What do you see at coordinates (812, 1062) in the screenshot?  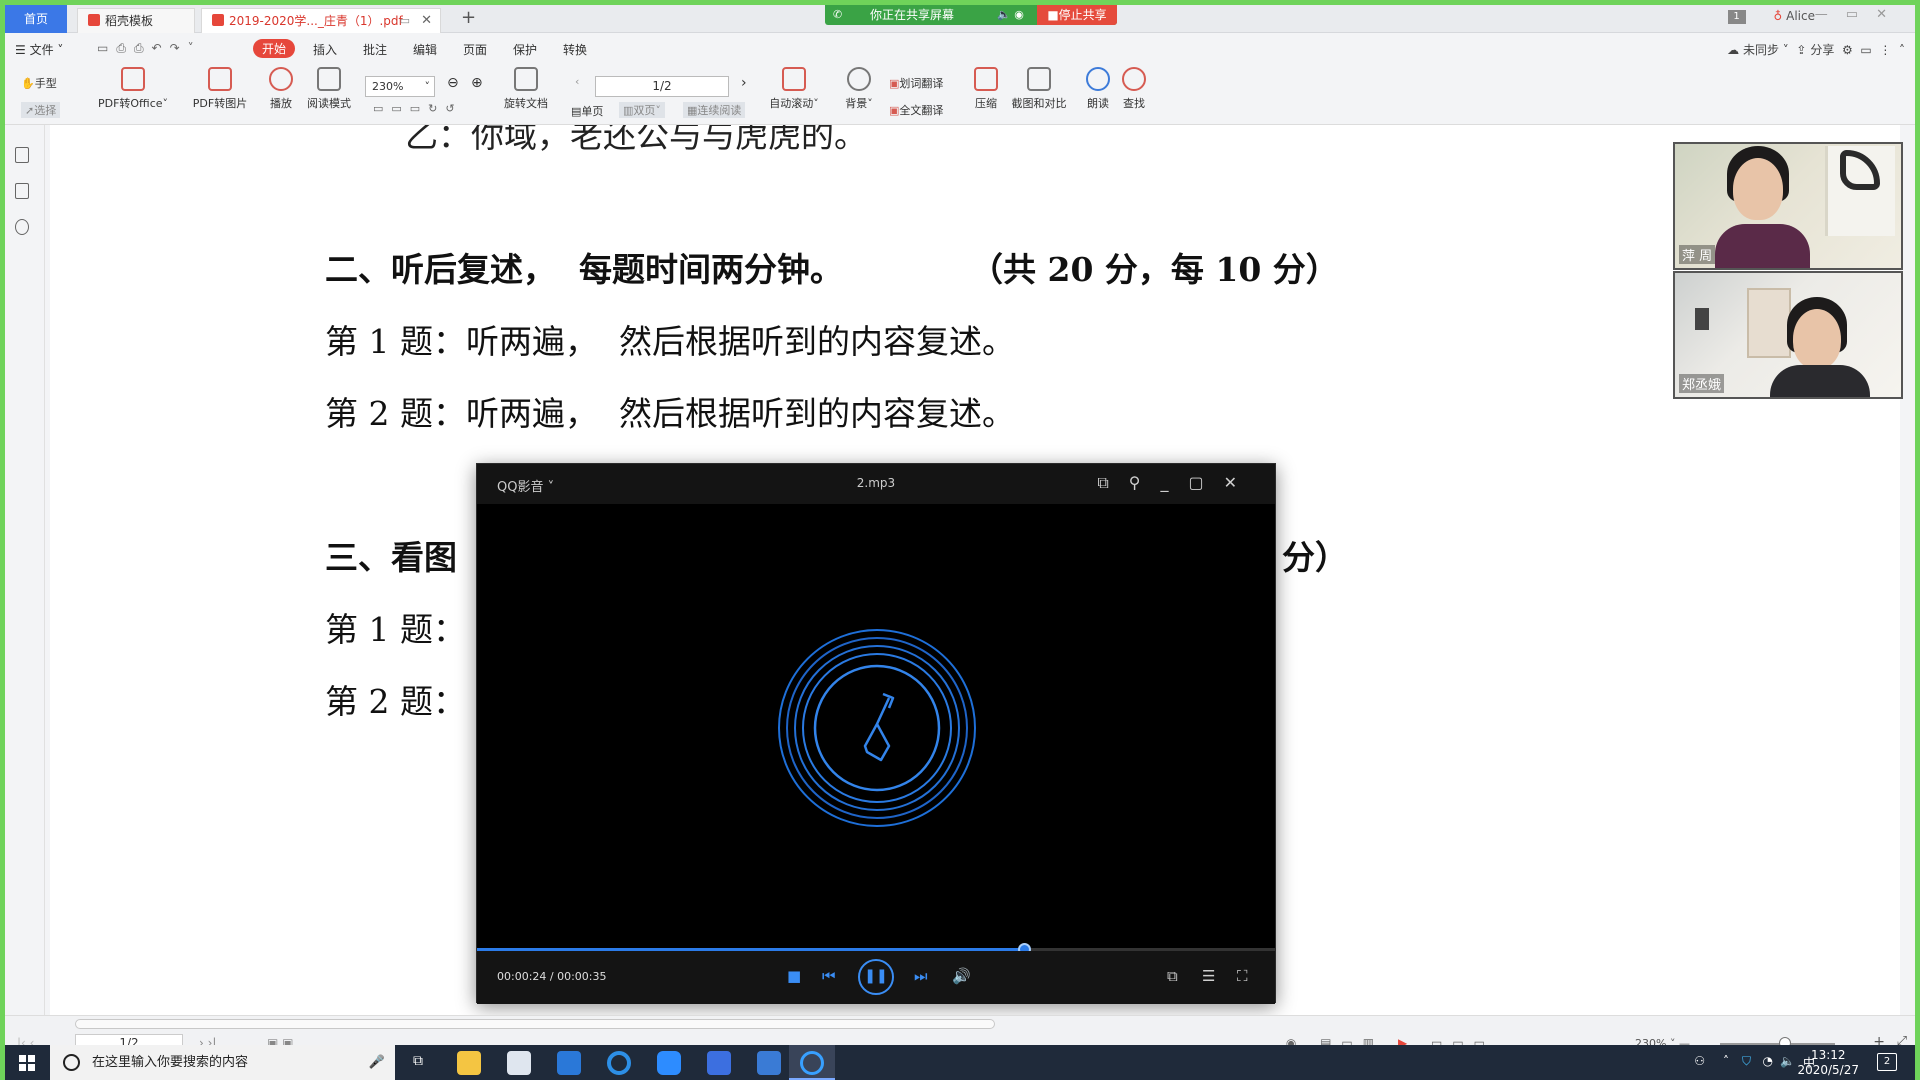 I see `qq-player-taskbar-button` at bounding box center [812, 1062].